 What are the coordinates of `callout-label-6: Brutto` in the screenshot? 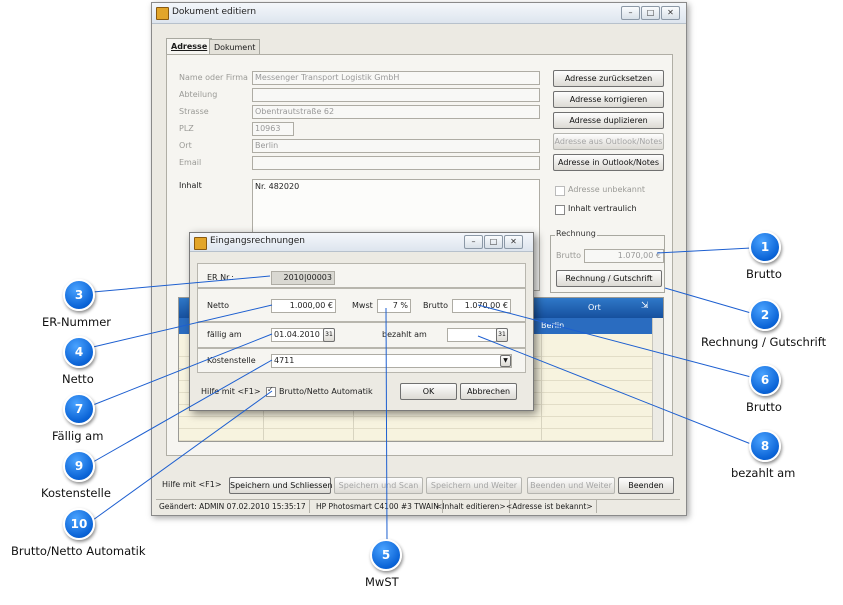 It's located at (764, 407).